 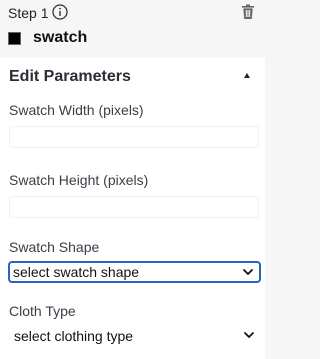 I want to click on trash-icon, so click(x=248, y=12).